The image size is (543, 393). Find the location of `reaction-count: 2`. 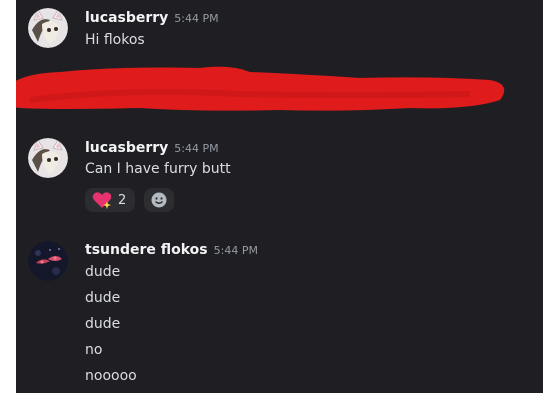

reaction-count: 2 is located at coordinates (122, 200).